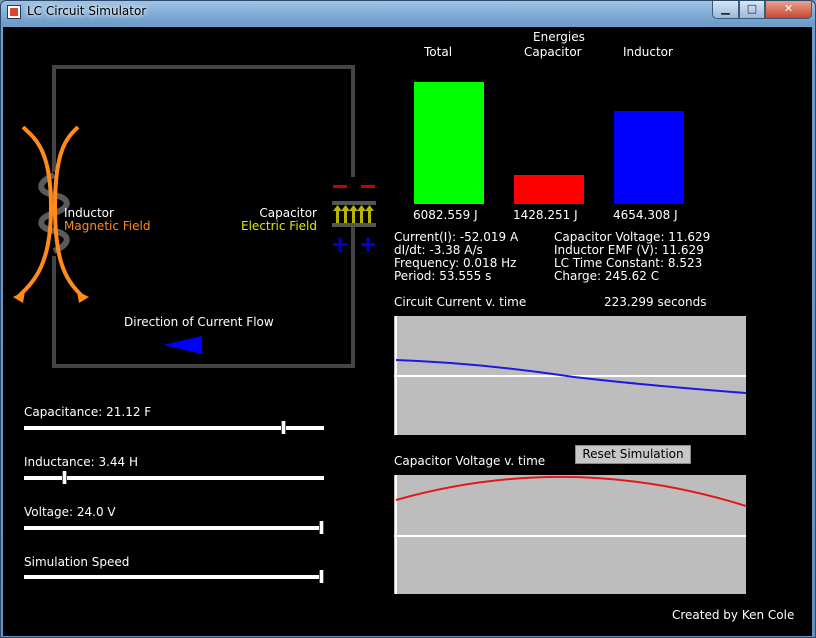 This screenshot has height=638, width=816. Describe the element at coordinates (645, 215) in the screenshot. I see `energy-value-inductor: 4654.308 J` at that location.